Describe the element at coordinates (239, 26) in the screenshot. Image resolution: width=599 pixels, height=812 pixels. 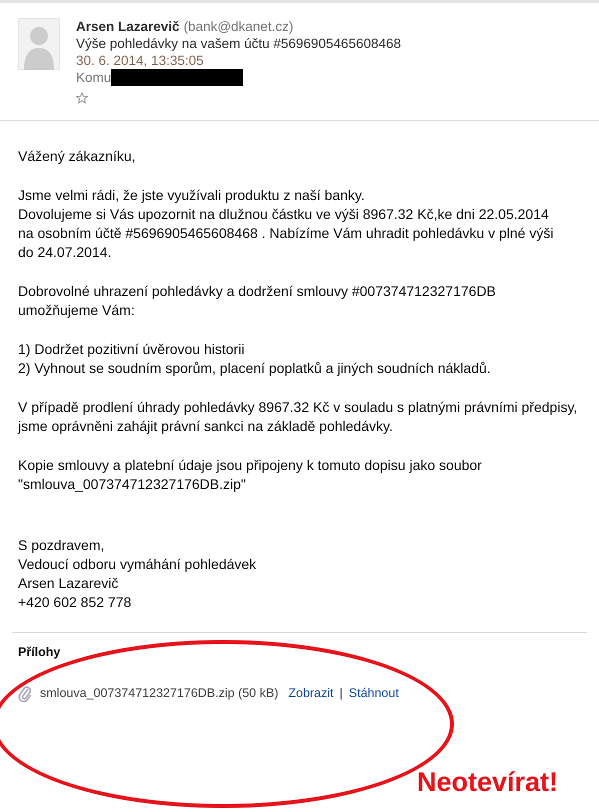
I see `sender-email: (bank@dkanet.cz)` at that location.